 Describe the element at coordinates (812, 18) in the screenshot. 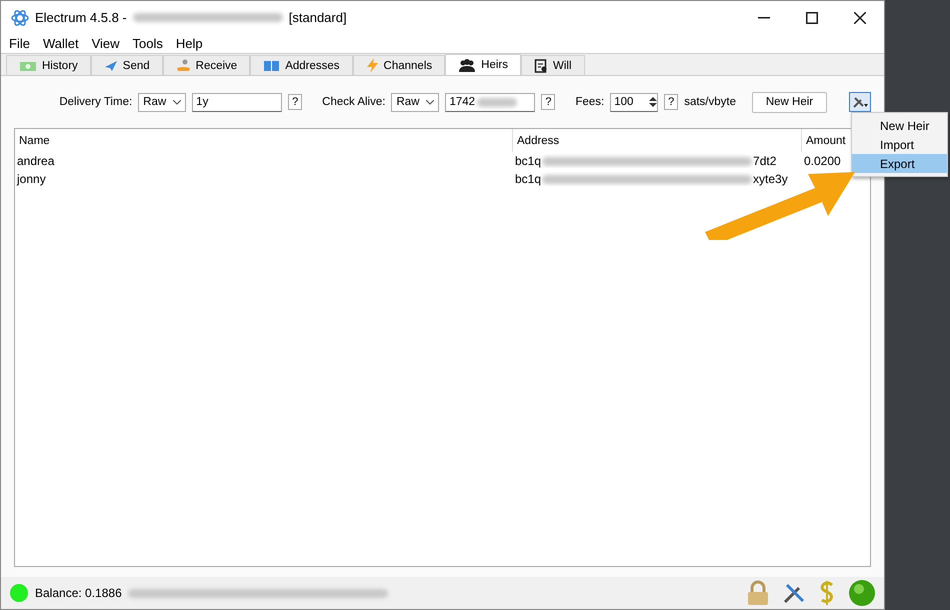

I see `maximize-icon` at that location.